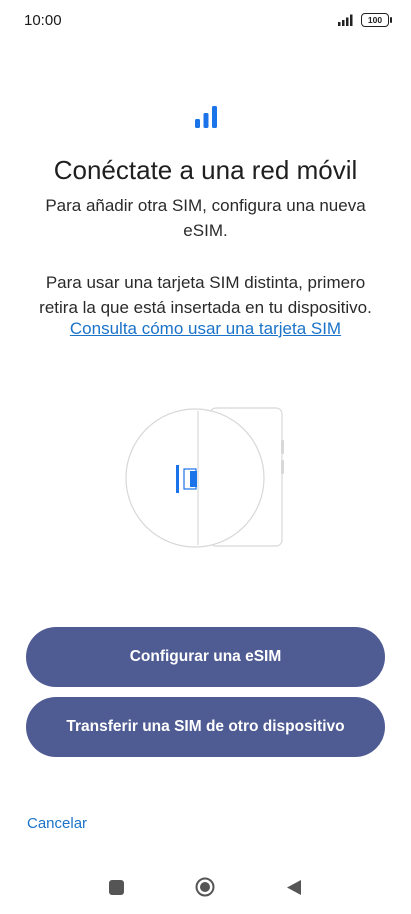 The image size is (411, 914). I want to click on back-icon, so click(294, 887).